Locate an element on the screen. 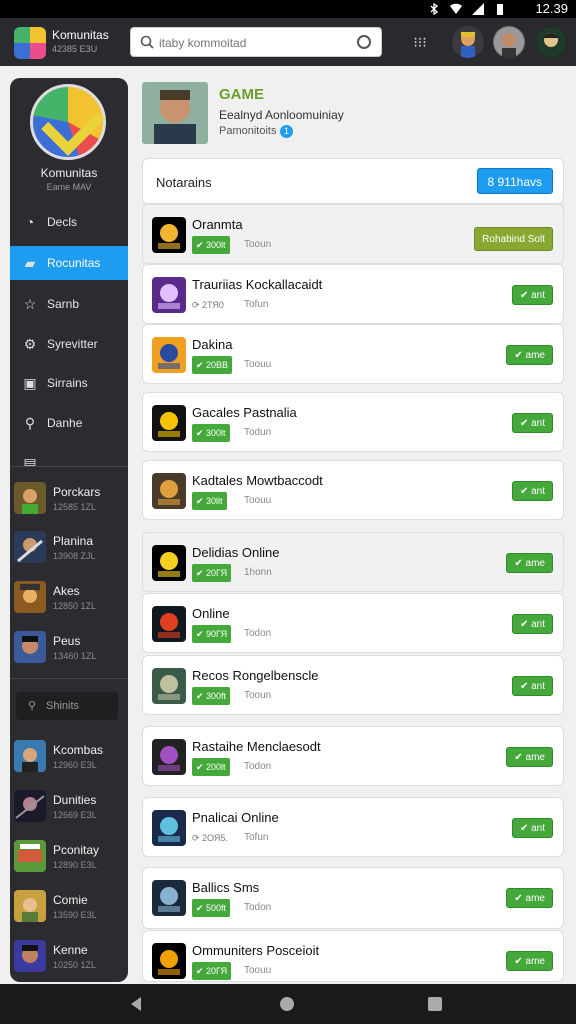 The width and height of the screenshot is (576, 1024). game-name: Recos Rongelbenscle is located at coordinates (255, 675).